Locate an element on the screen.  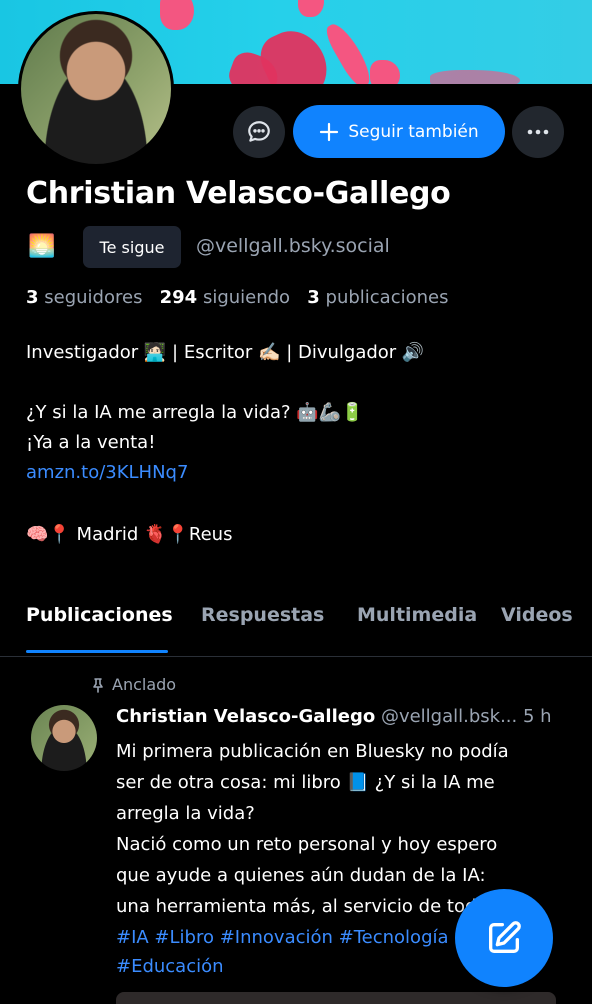
post-text-line: arregla la vida? is located at coordinates (185, 813).